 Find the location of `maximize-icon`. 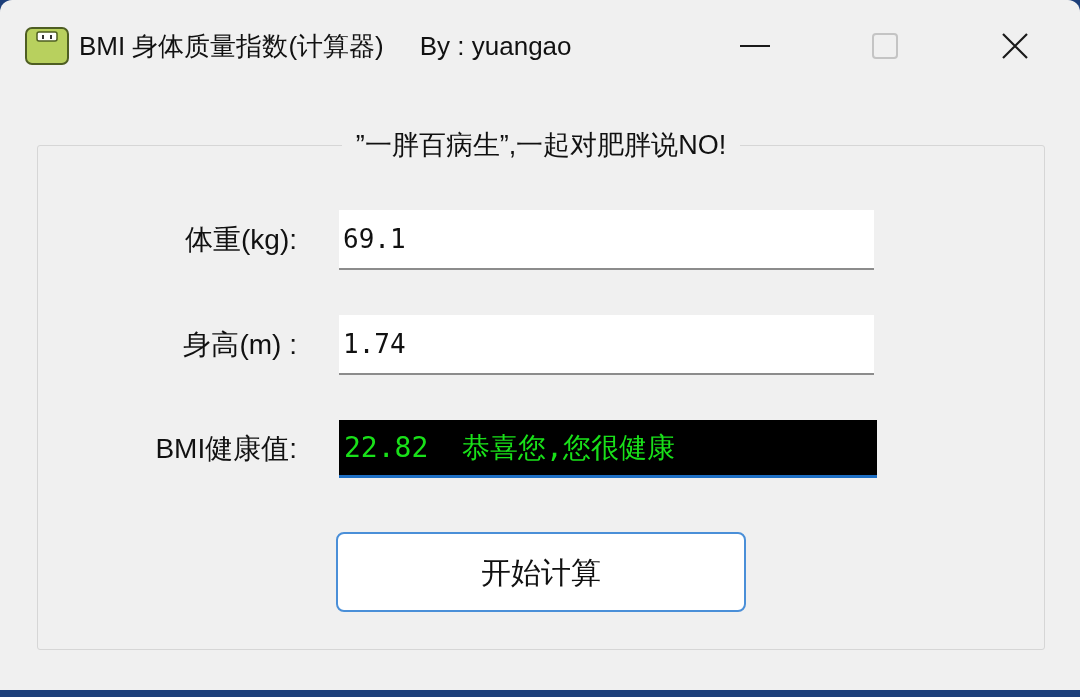

maximize-icon is located at coordinates (885, 46).